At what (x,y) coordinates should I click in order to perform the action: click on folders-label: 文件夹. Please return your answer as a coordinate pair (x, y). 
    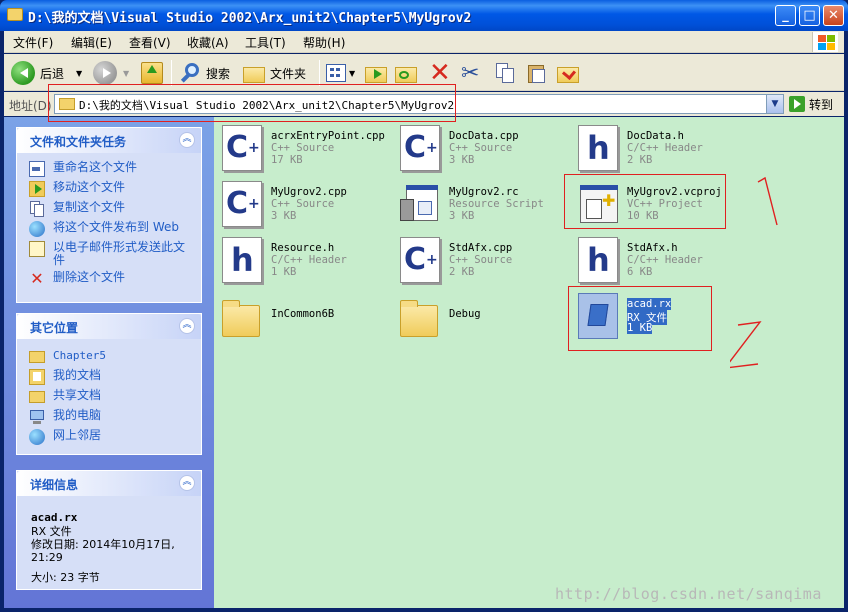
    Looking at the image, I should click on (288, 73).